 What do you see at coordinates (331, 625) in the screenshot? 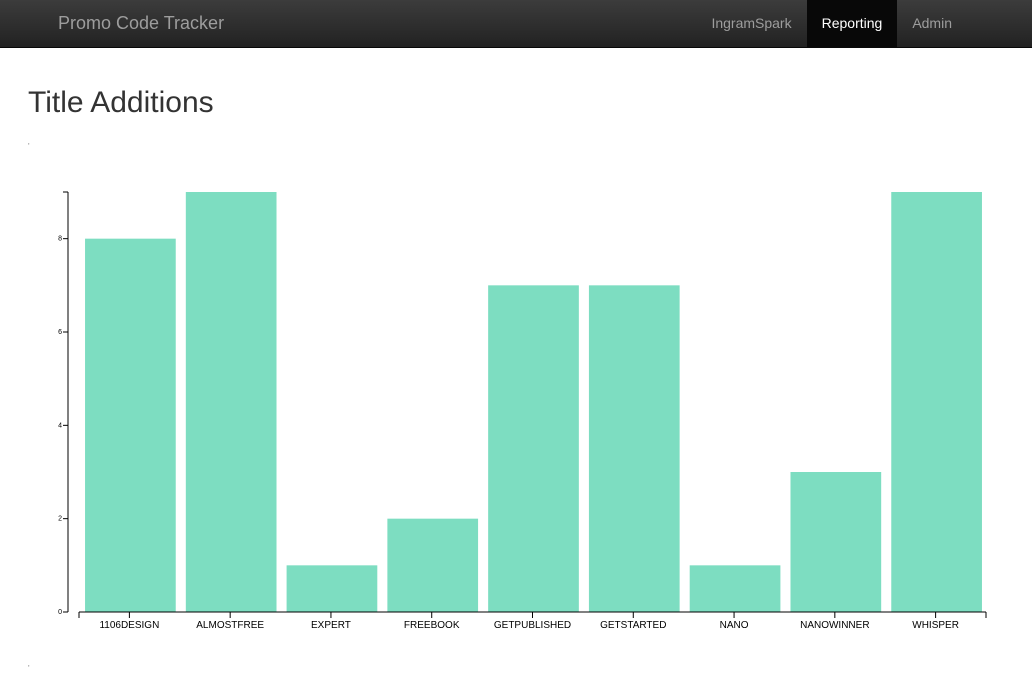
I see `x-tick-label: EXPERT` at bounding box center [331, 625].